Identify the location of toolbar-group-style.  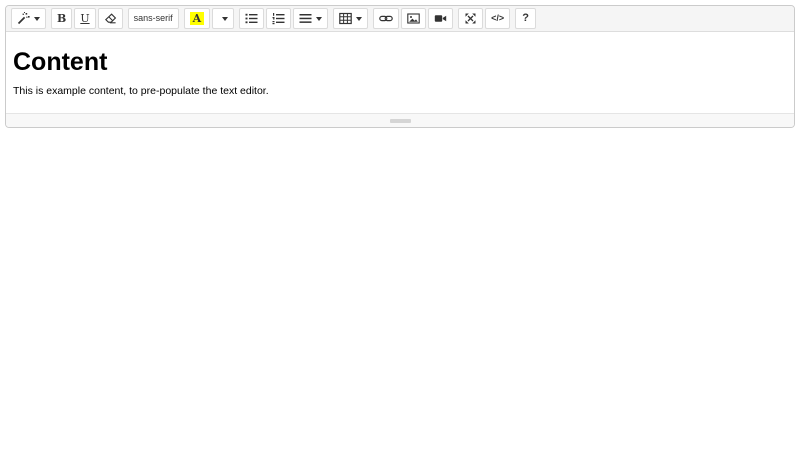
(28, 18).